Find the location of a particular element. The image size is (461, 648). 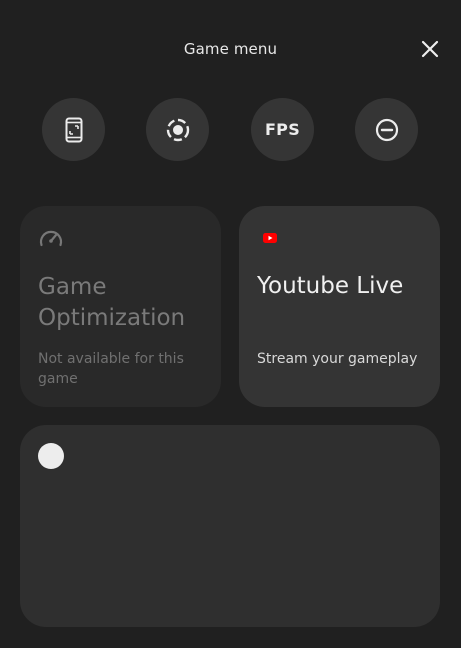

screenshot-button is located at coordinates (73, 129).